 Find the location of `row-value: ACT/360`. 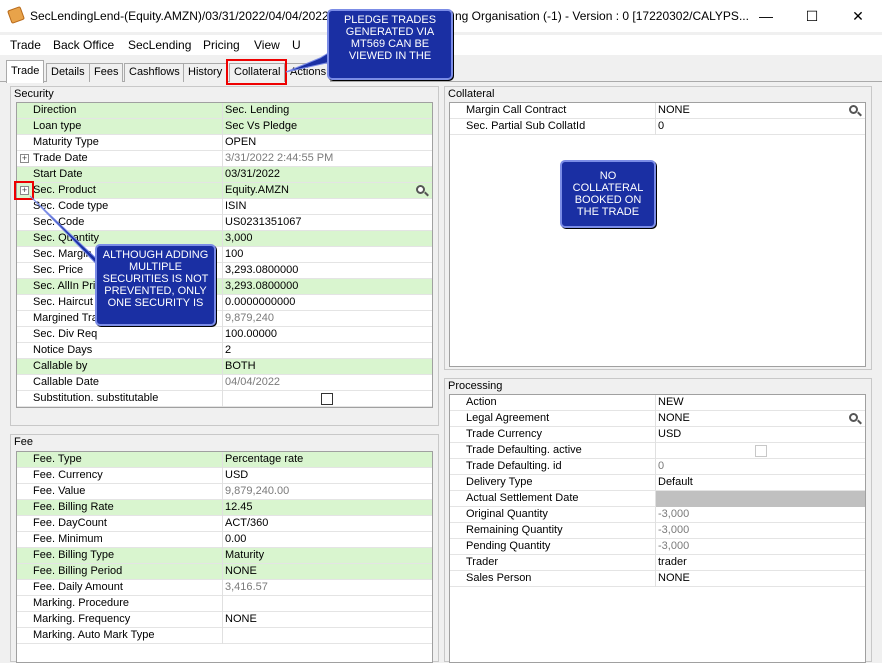

row-value: ACT/360 is located at coordinates (246, 523).